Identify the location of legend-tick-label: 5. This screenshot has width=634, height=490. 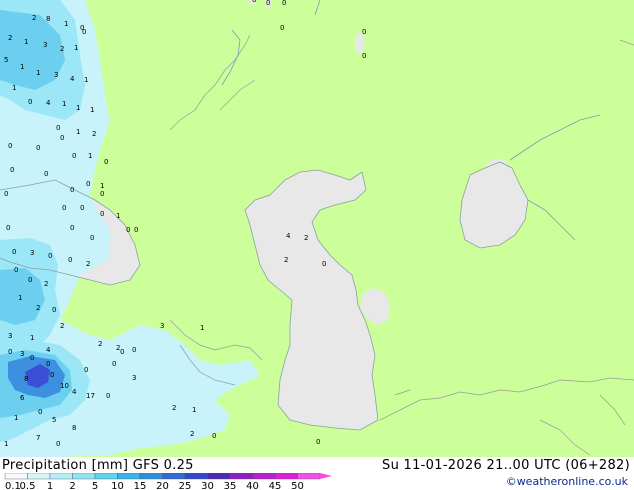
(95, 485).